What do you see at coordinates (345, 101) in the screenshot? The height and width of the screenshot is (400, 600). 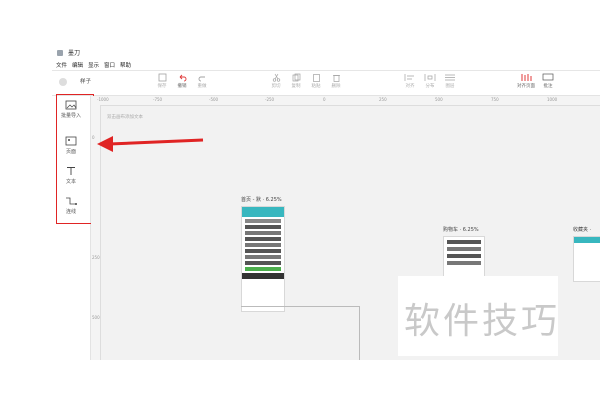 I see `ruler-top: -1000 -750 -500 -250 0 250 500 750 1000` at bounding box center [345, 101].